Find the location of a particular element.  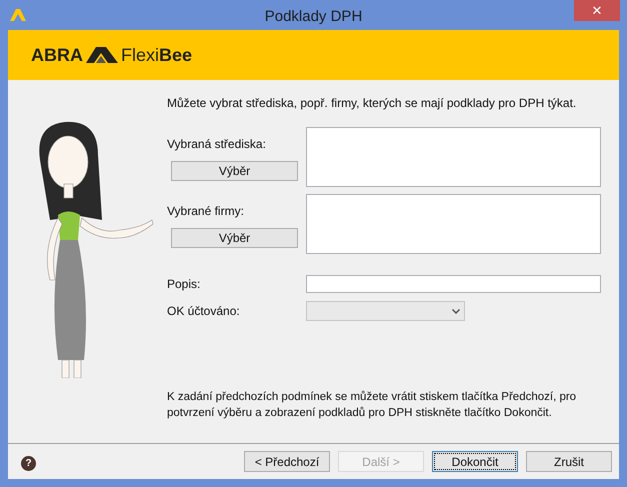

field-label: Popis: is located at coordinates (183, 284).